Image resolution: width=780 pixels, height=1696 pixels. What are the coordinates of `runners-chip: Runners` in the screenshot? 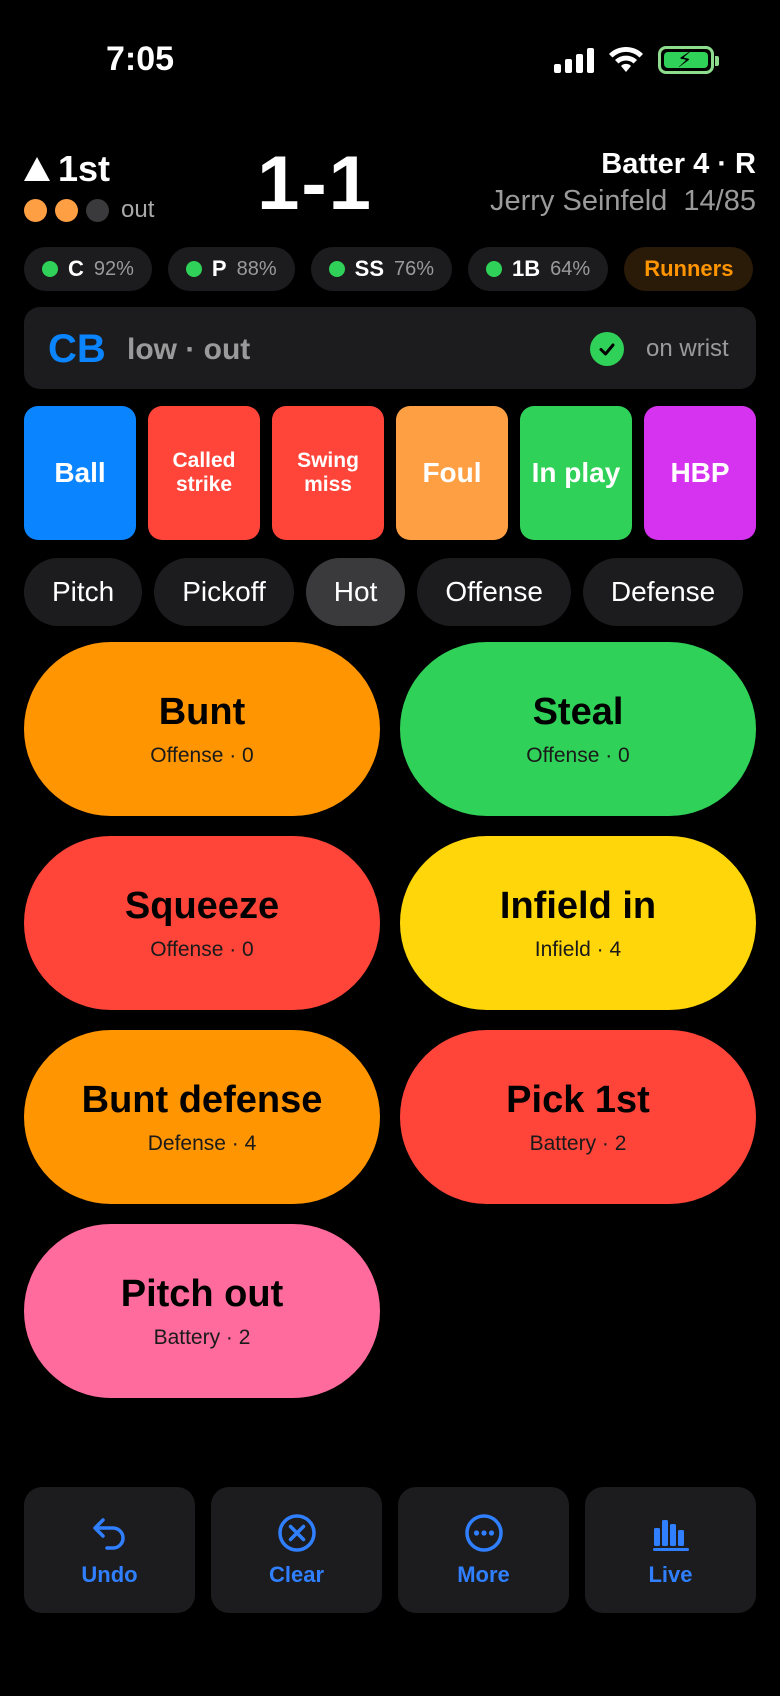 It's located at (689, 269).